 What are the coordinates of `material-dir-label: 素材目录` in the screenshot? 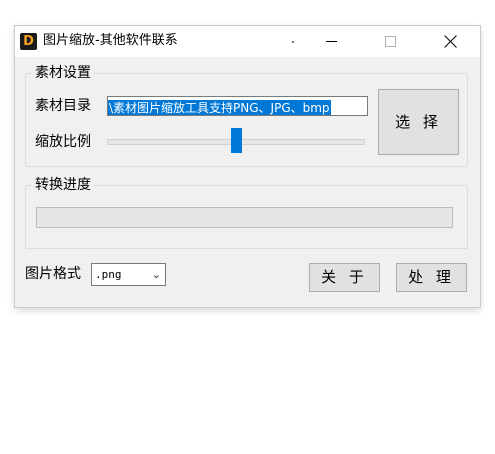 It's located at (63, 106).